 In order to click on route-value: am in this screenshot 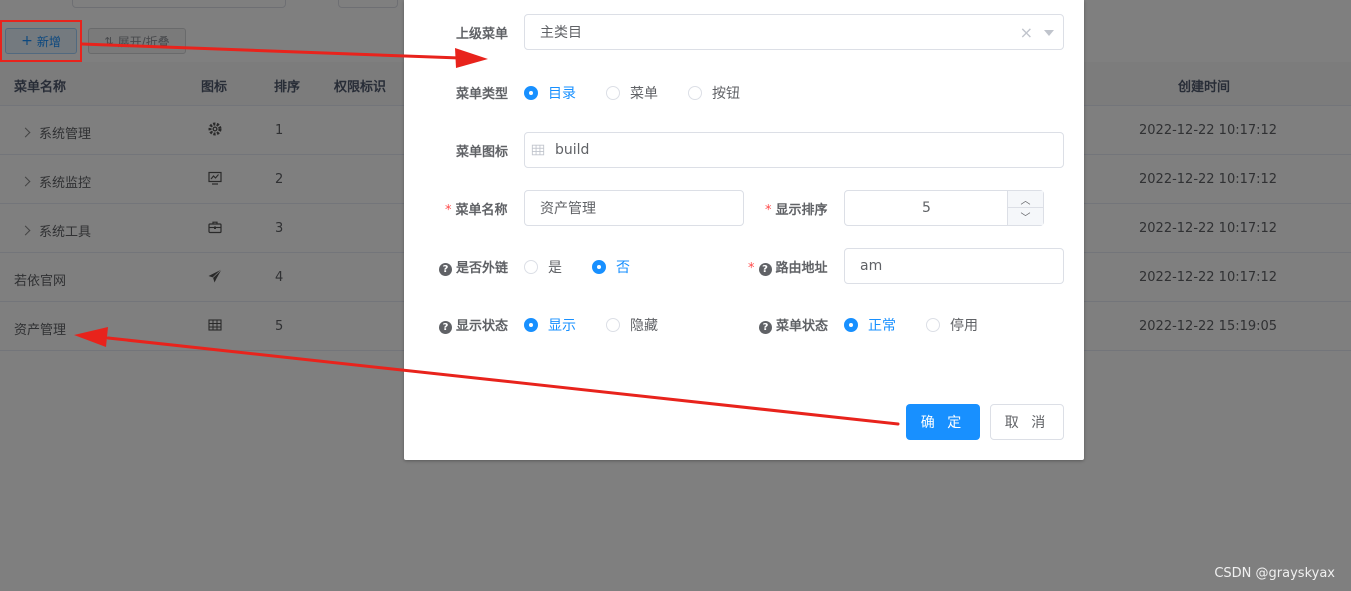, I will do `click(871, 266)`.